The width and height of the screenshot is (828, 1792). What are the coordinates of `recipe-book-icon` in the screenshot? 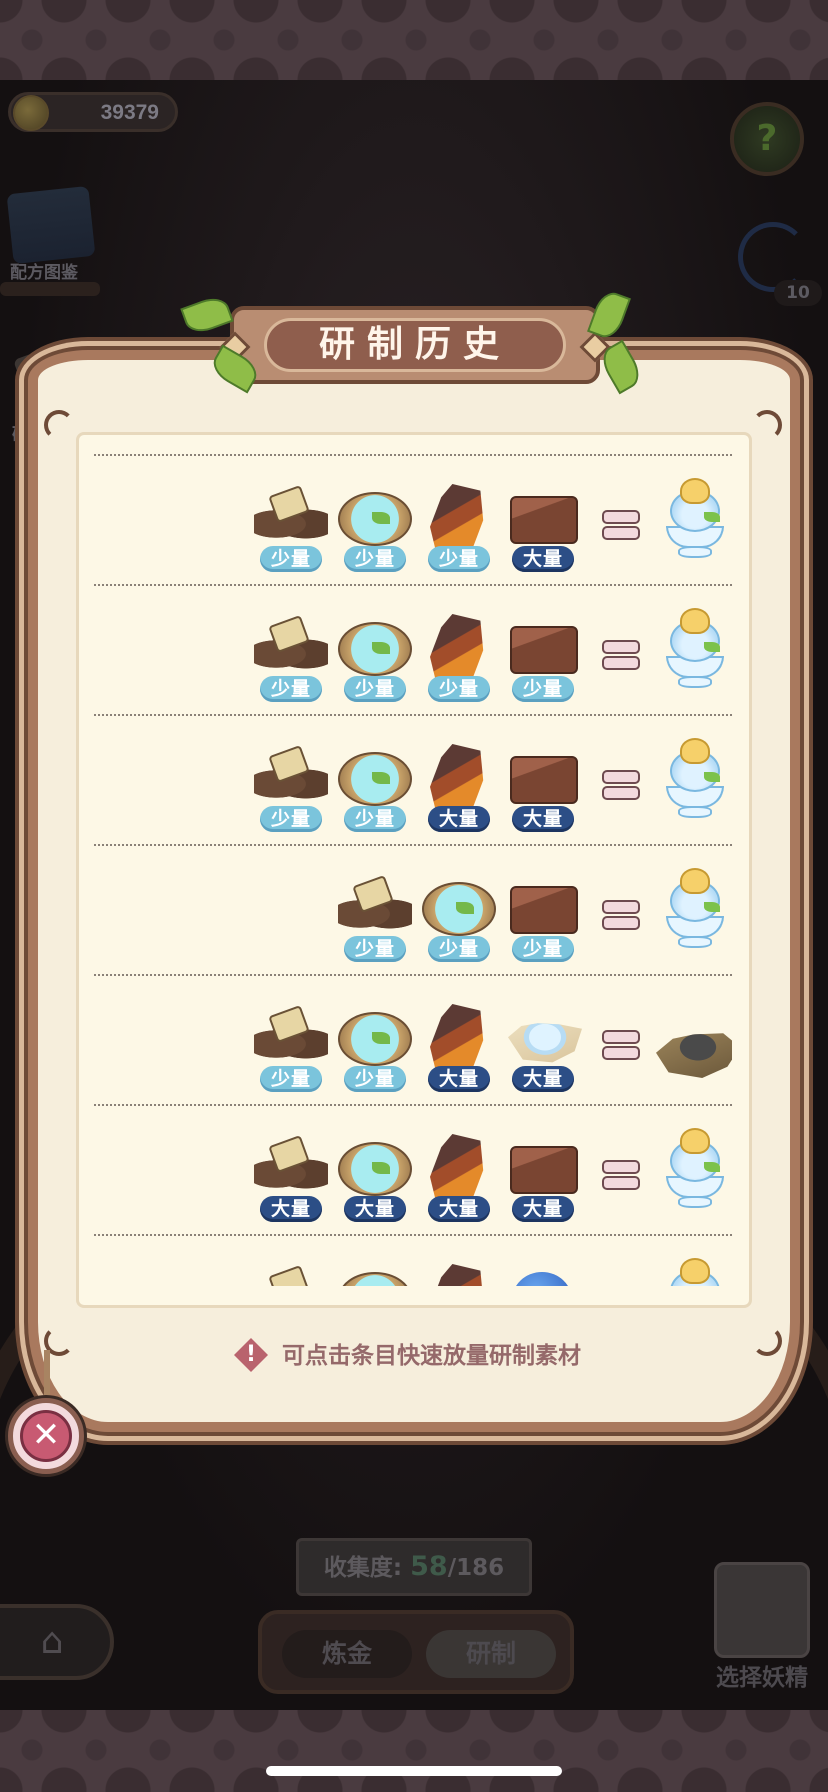 It's located at (51, 225).